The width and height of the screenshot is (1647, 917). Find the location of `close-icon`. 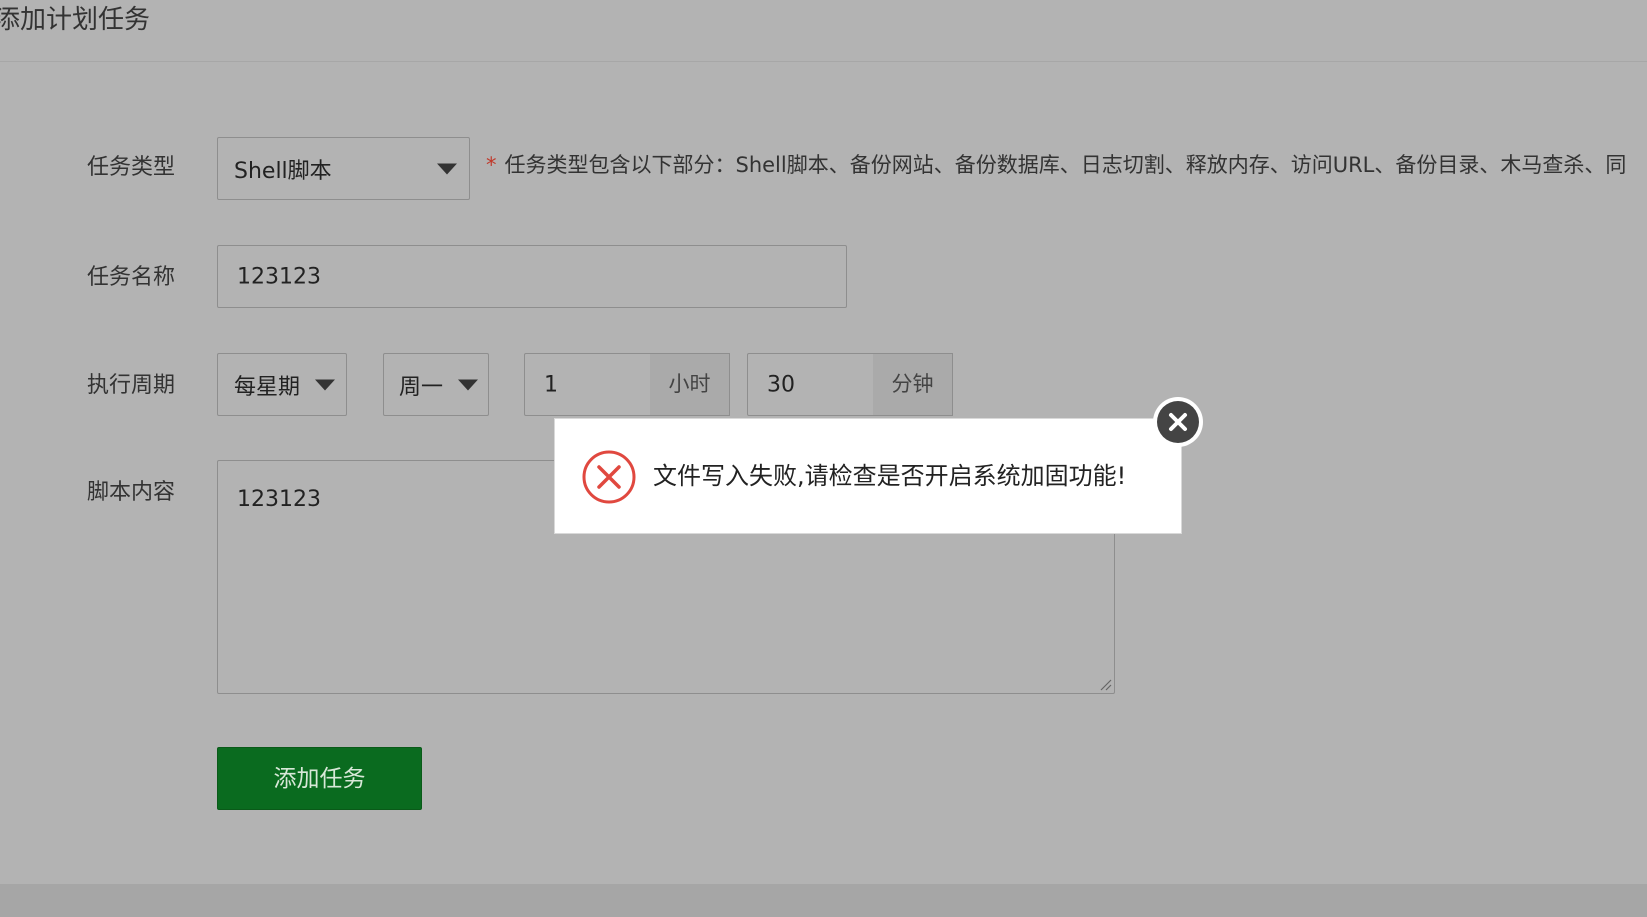

close-icon is located at coordinates (1178, 422).